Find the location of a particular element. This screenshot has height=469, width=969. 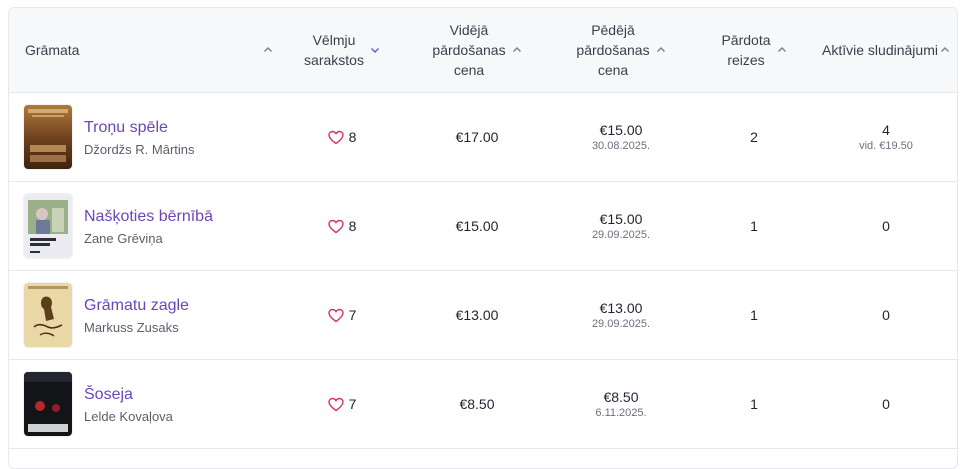

active-listings-avg: vid. €19.50 is located at coordinates (886, 146).